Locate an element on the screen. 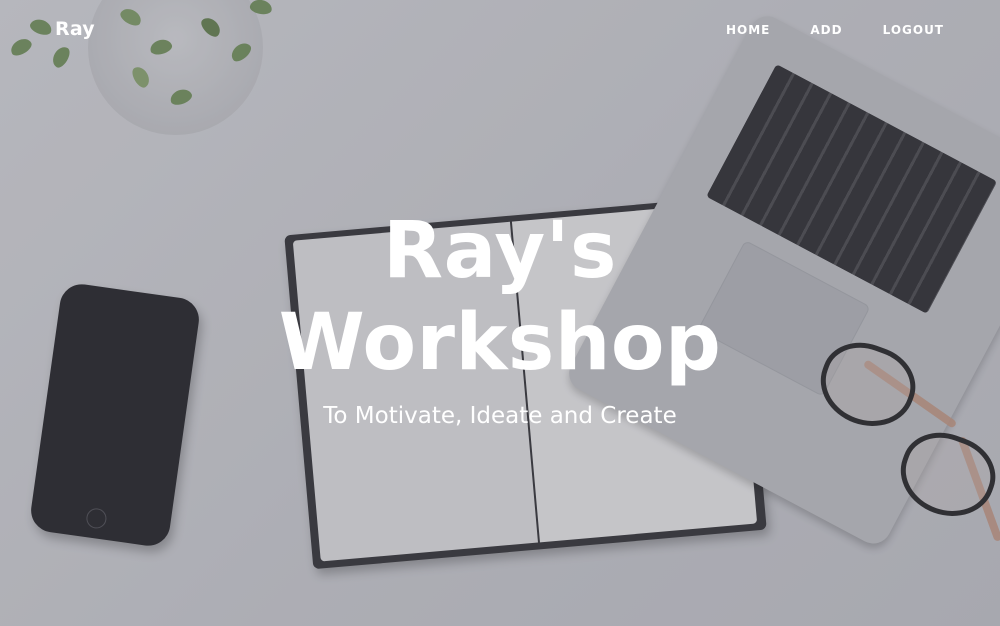  nav-add-link: ADD is located at coordinates (826, 30).